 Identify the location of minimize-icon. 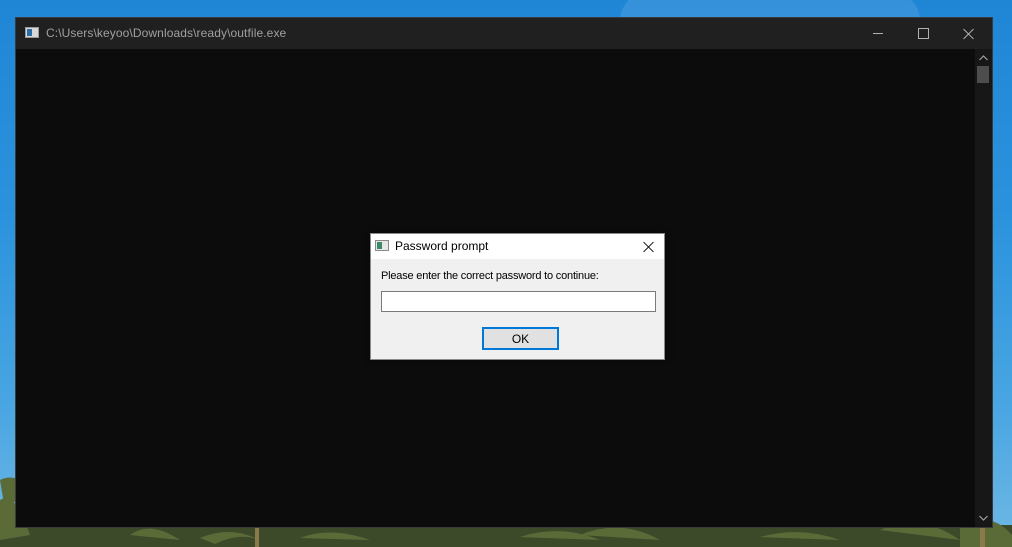
(878, 33).